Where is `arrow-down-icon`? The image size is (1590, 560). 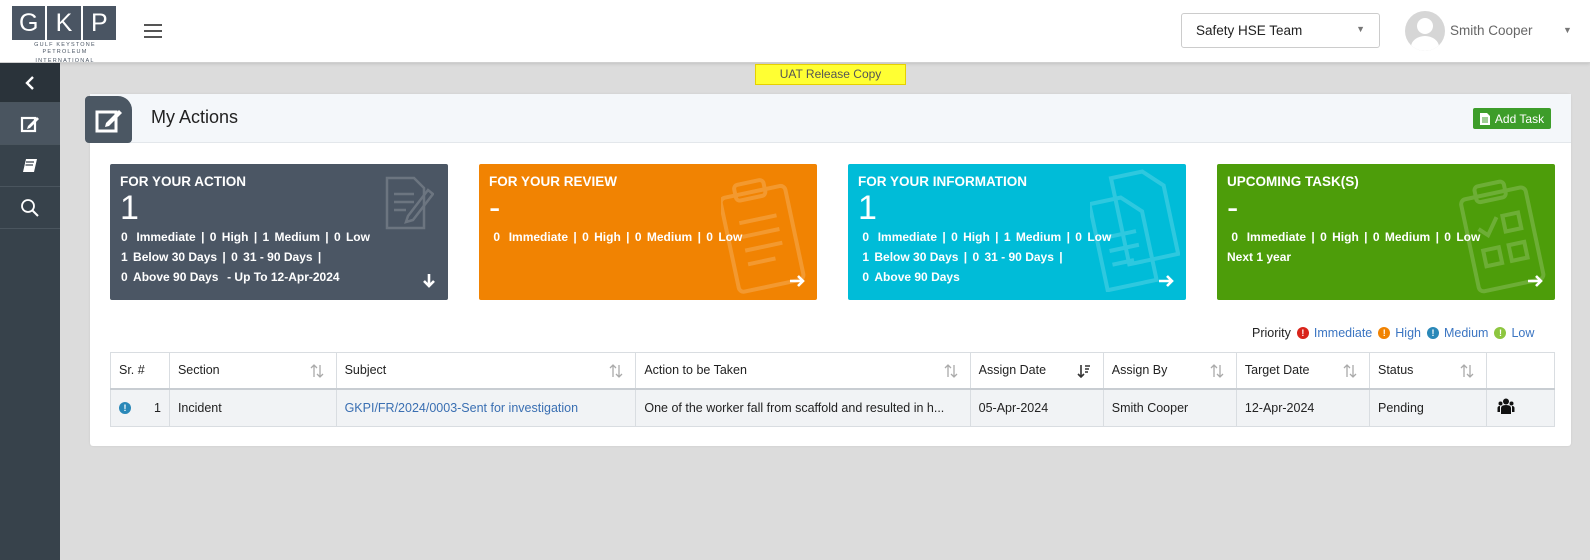 arrow-down-icon is located at coordinates (429, 280).